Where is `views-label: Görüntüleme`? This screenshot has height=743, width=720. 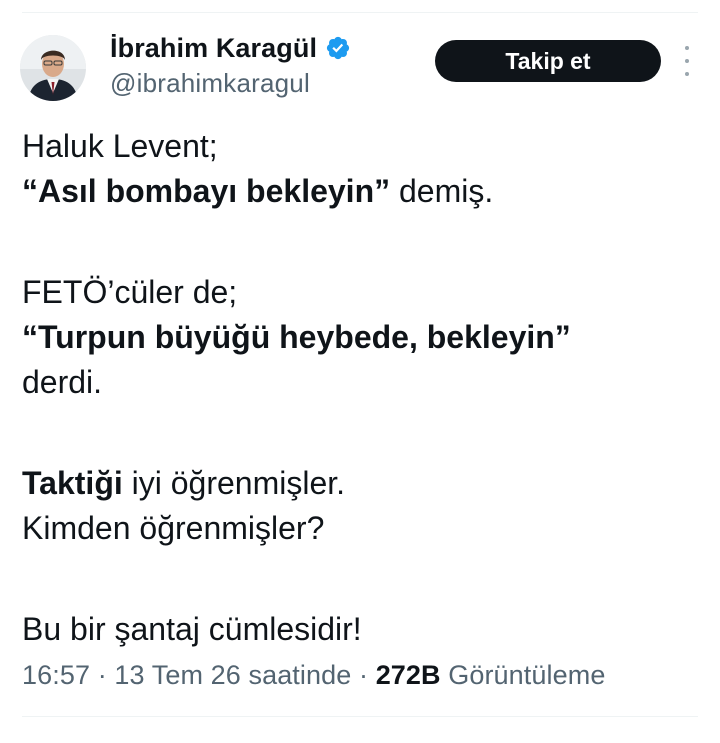 views-label: Görüntüleme is located at coordinates (527, 675).